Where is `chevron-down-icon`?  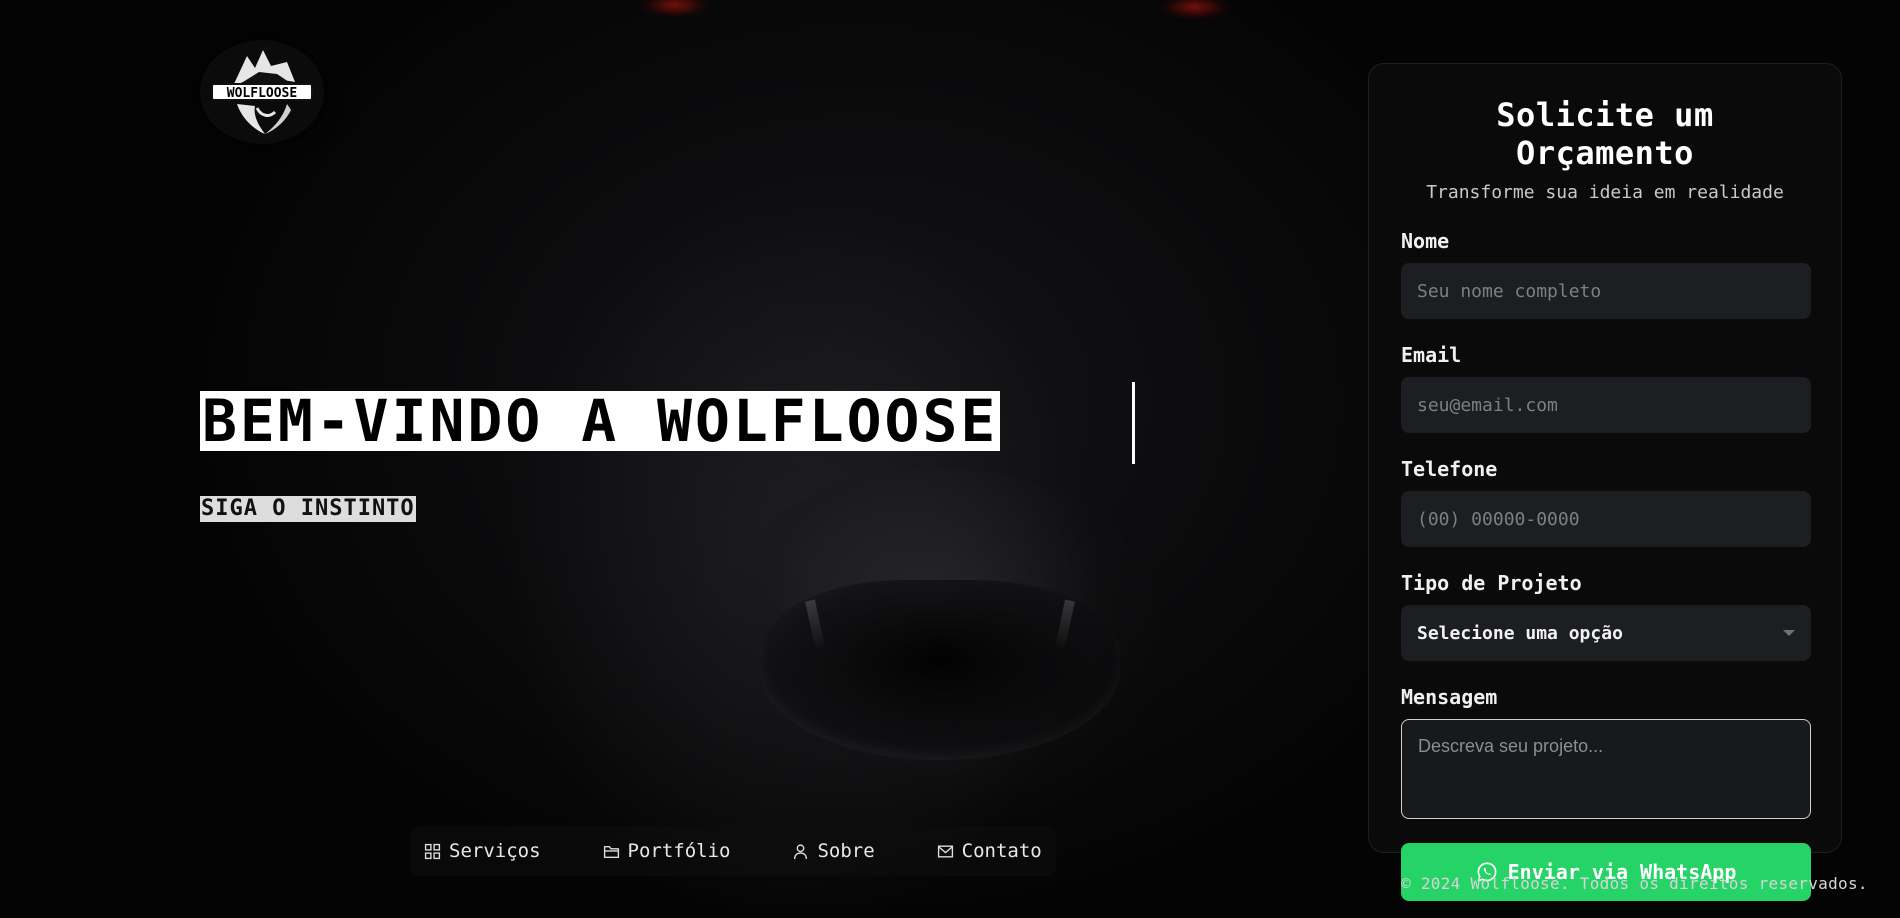 chevron-down-icon is located at coordinates (1789, 633).